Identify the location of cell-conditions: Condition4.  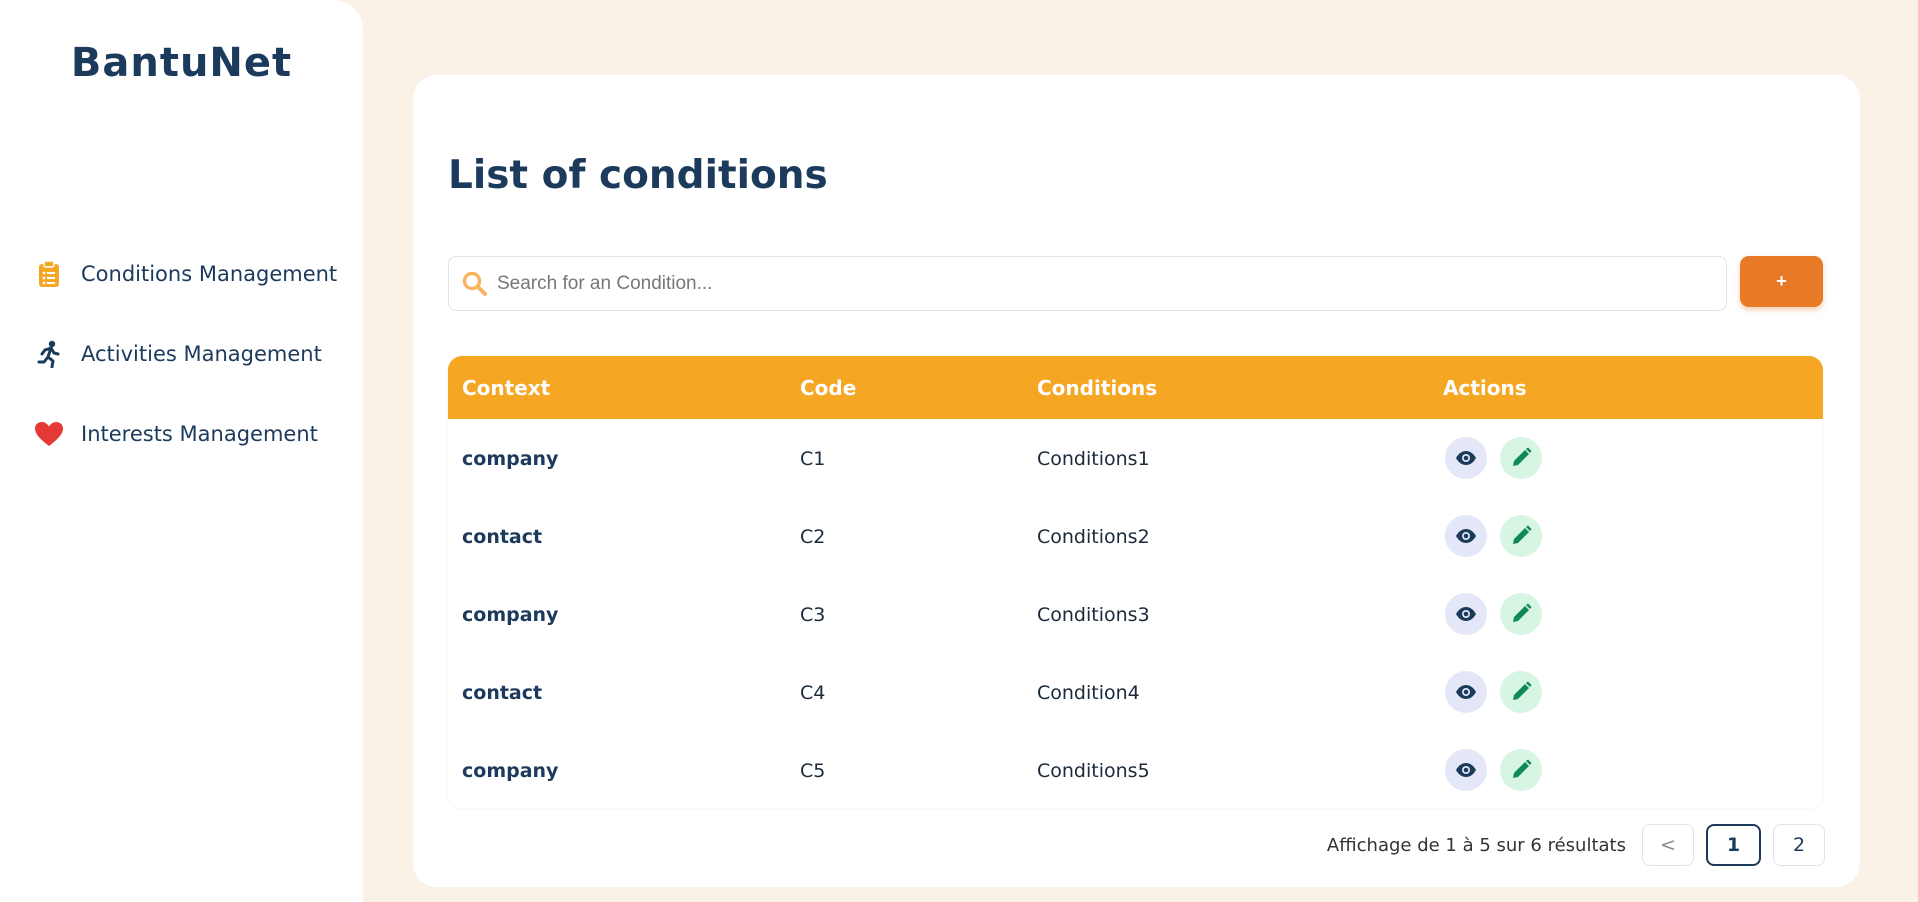
(1088, 693).